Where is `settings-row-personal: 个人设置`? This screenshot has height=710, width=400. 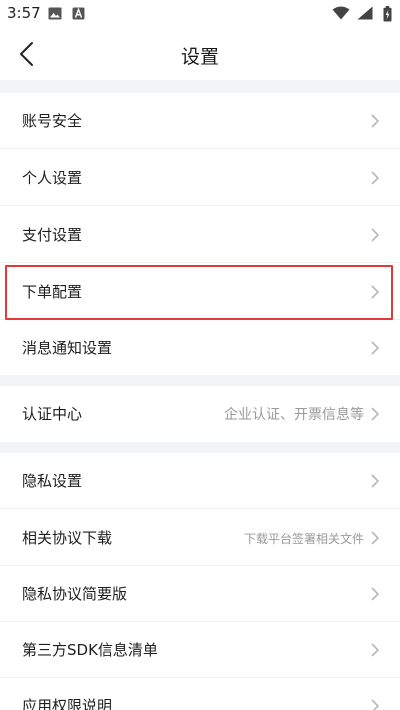 settings-row-personal: 个人设置 is located at coordinates (200, 178).